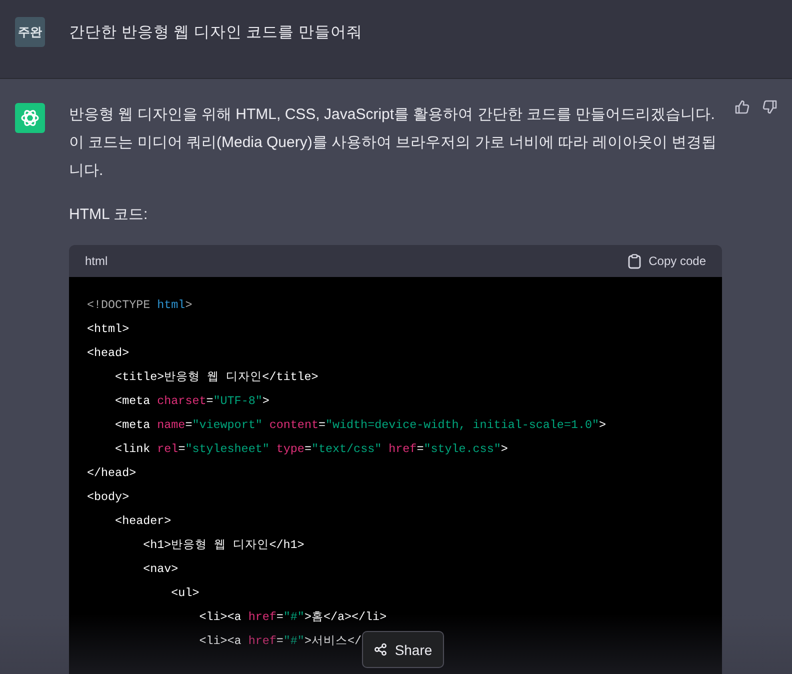 The width and height of the screenshot is (792, 674). Describe the element at coordinates (634, 261) in the screenshot. I see `clipboard-icon` at that location.